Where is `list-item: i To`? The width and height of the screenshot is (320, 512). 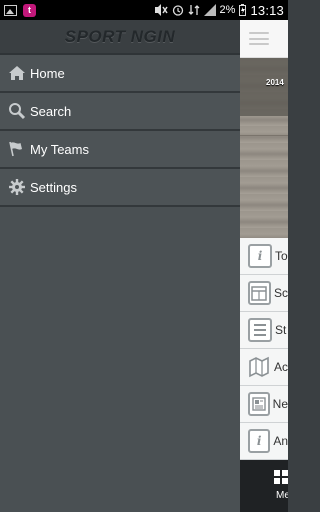 list-item: i To is located at coordinates (264, 256).